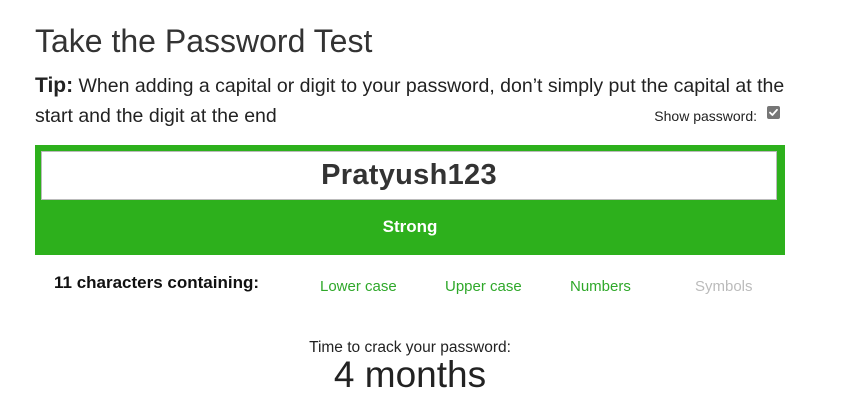 This screenshot has height=419, width=855. What do you see at coordinates (600, 286) in the screenshot?
I see `criterion-numbers: Numbers` at bounding box center [600, 286].